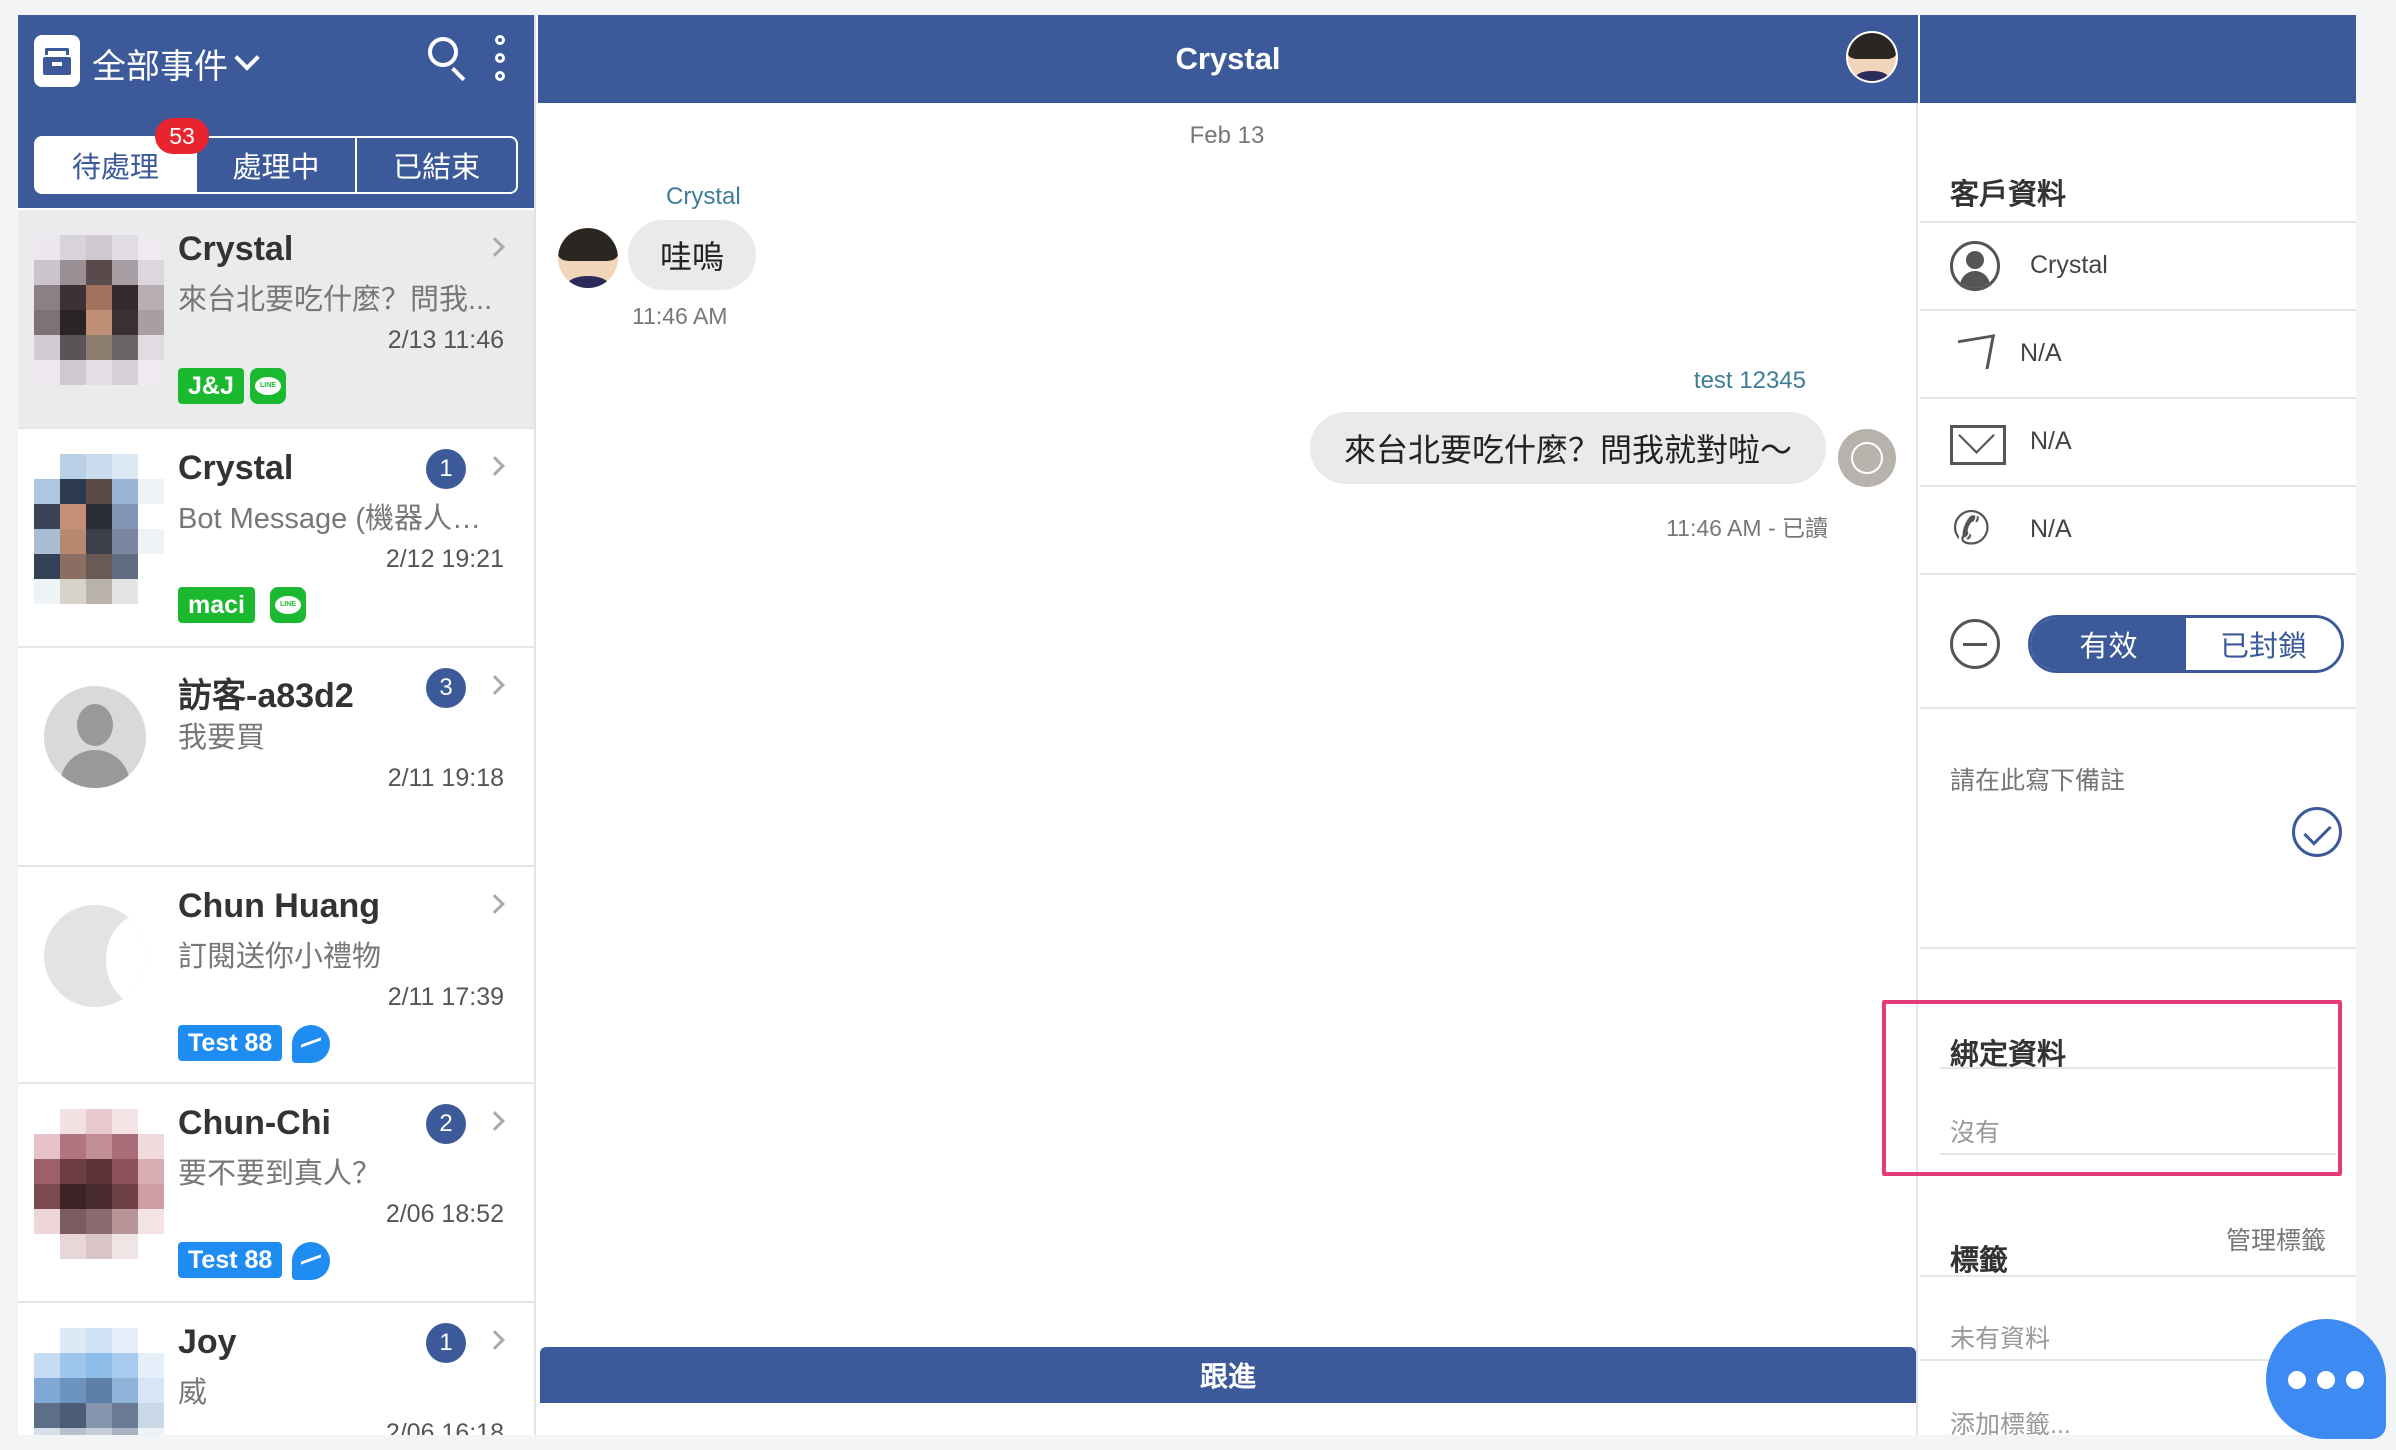 The height and width of the screenshot is (1450, 2396). What do you see at coordinates (222, 738) in the screenshot?
I see `last-message-preview: 我要買` at bounding box center [222, 738].